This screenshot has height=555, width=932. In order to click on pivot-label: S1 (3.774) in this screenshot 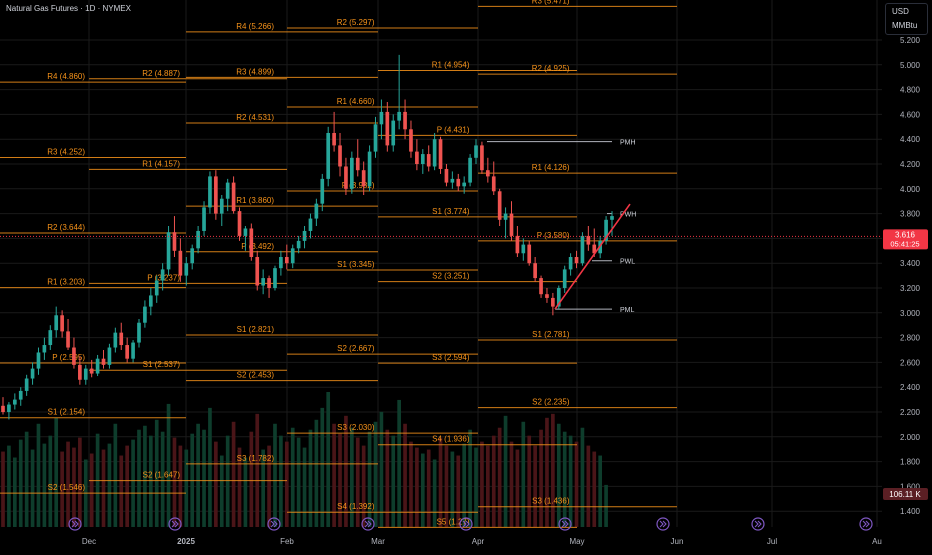, I will do `click(451, 211)`.